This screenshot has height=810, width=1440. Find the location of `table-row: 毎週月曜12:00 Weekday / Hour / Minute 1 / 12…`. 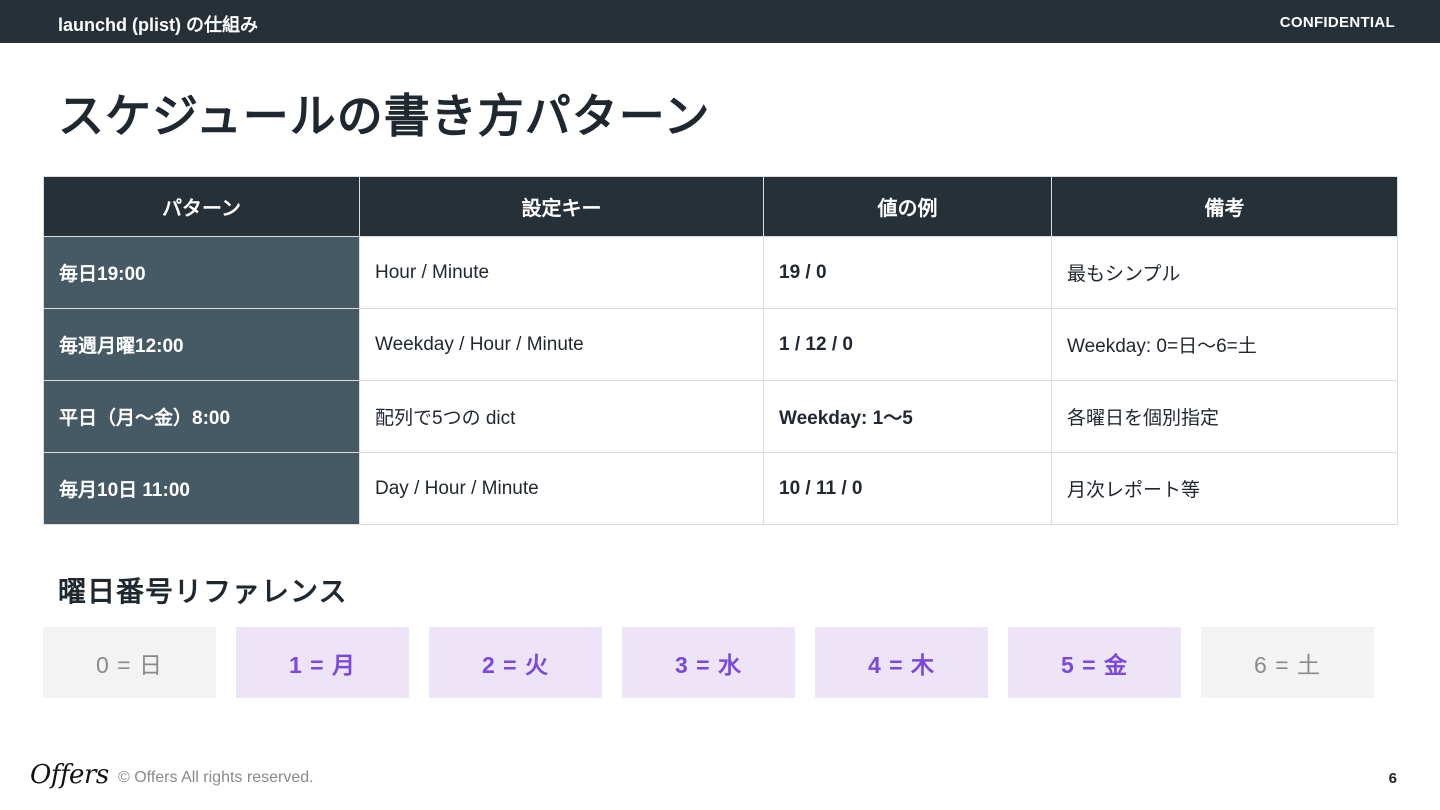

table-row: 毎週月曜12:00 Weekday / Hour / Minute 1 / 12… is located at coordinates (720, 344).